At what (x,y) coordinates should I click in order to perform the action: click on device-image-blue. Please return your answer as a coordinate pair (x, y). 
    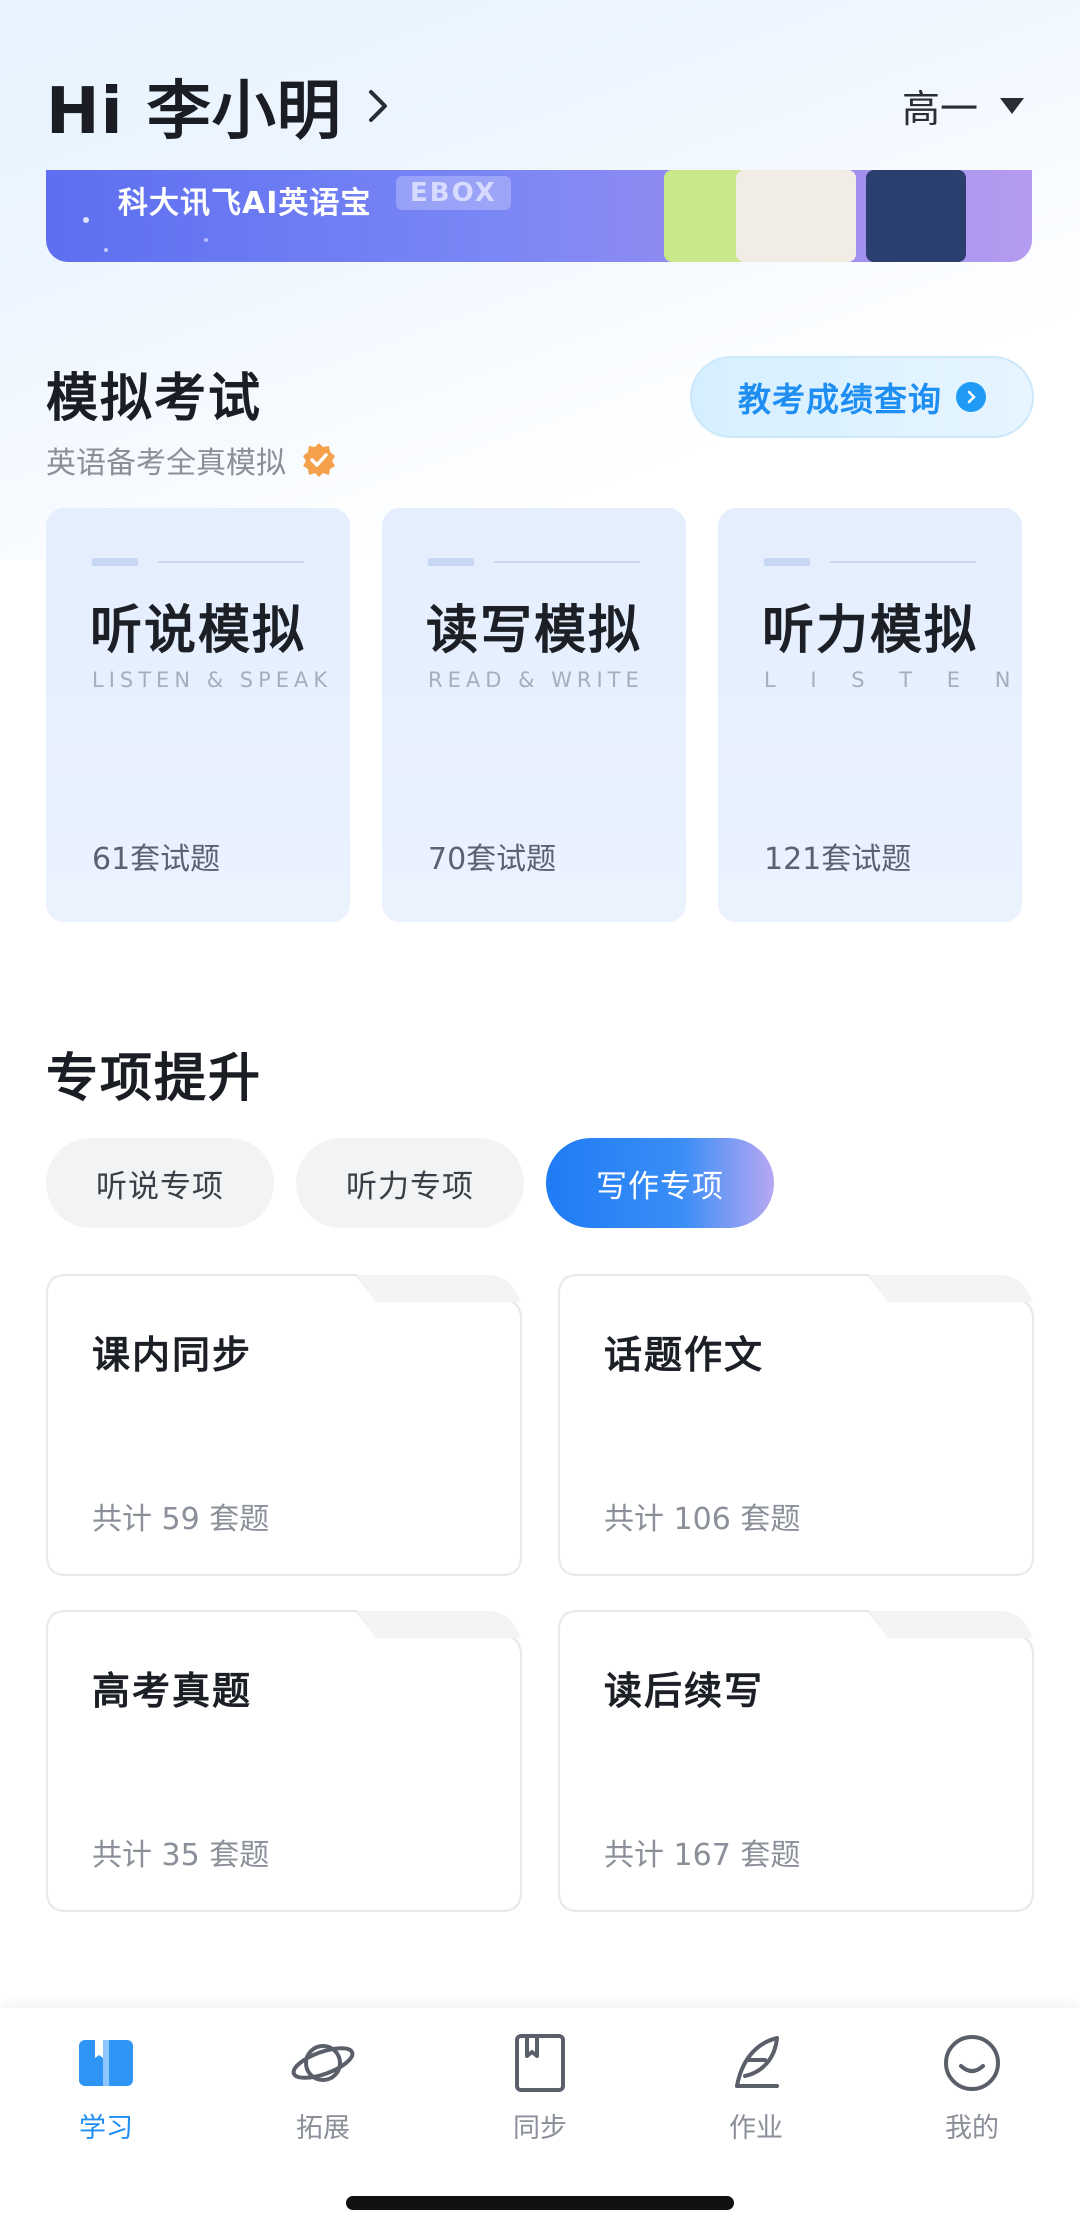
    Looking at the image, I should click on (916, 216).